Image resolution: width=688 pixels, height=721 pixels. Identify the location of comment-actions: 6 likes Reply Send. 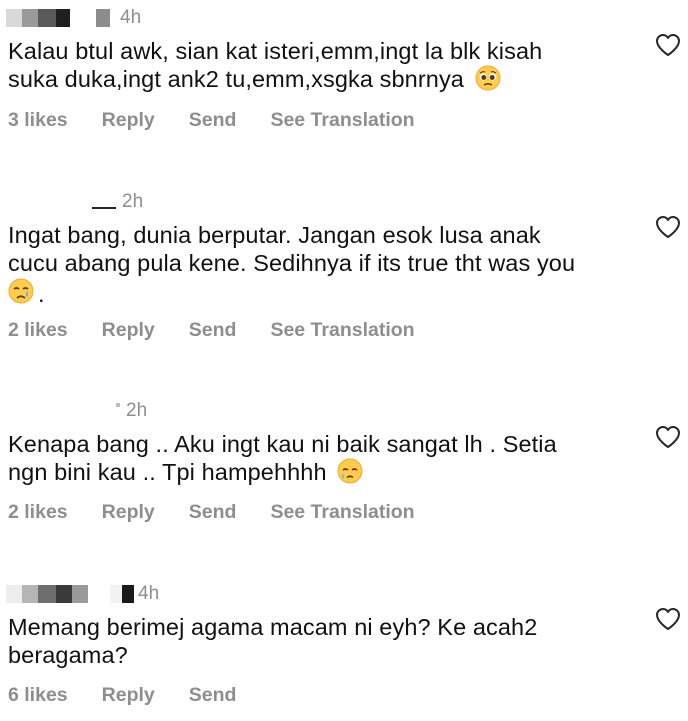
(139, 695).